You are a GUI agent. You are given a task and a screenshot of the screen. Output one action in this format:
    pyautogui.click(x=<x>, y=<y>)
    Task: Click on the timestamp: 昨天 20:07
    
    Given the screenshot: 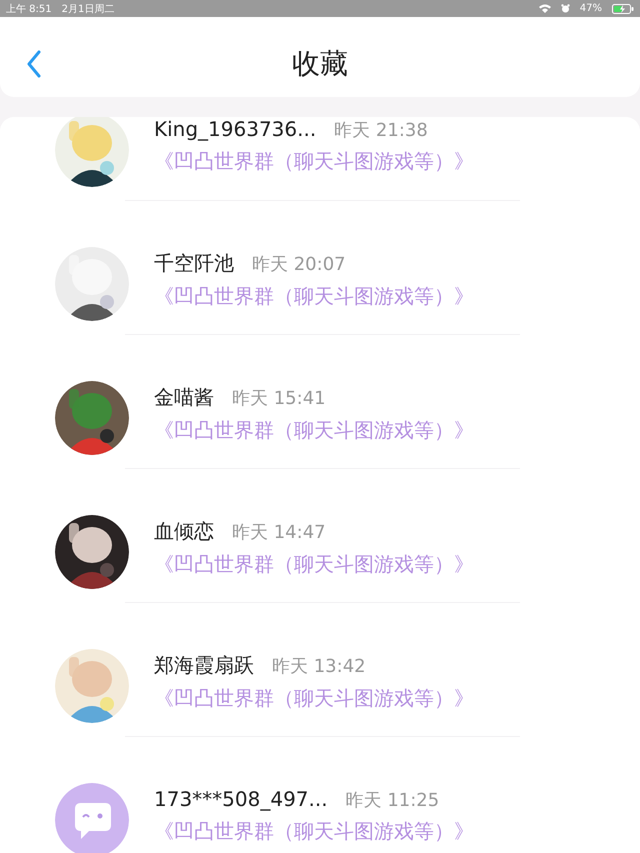 What is the action you would take?
    pyautogui.click(x=299, y=264)
    